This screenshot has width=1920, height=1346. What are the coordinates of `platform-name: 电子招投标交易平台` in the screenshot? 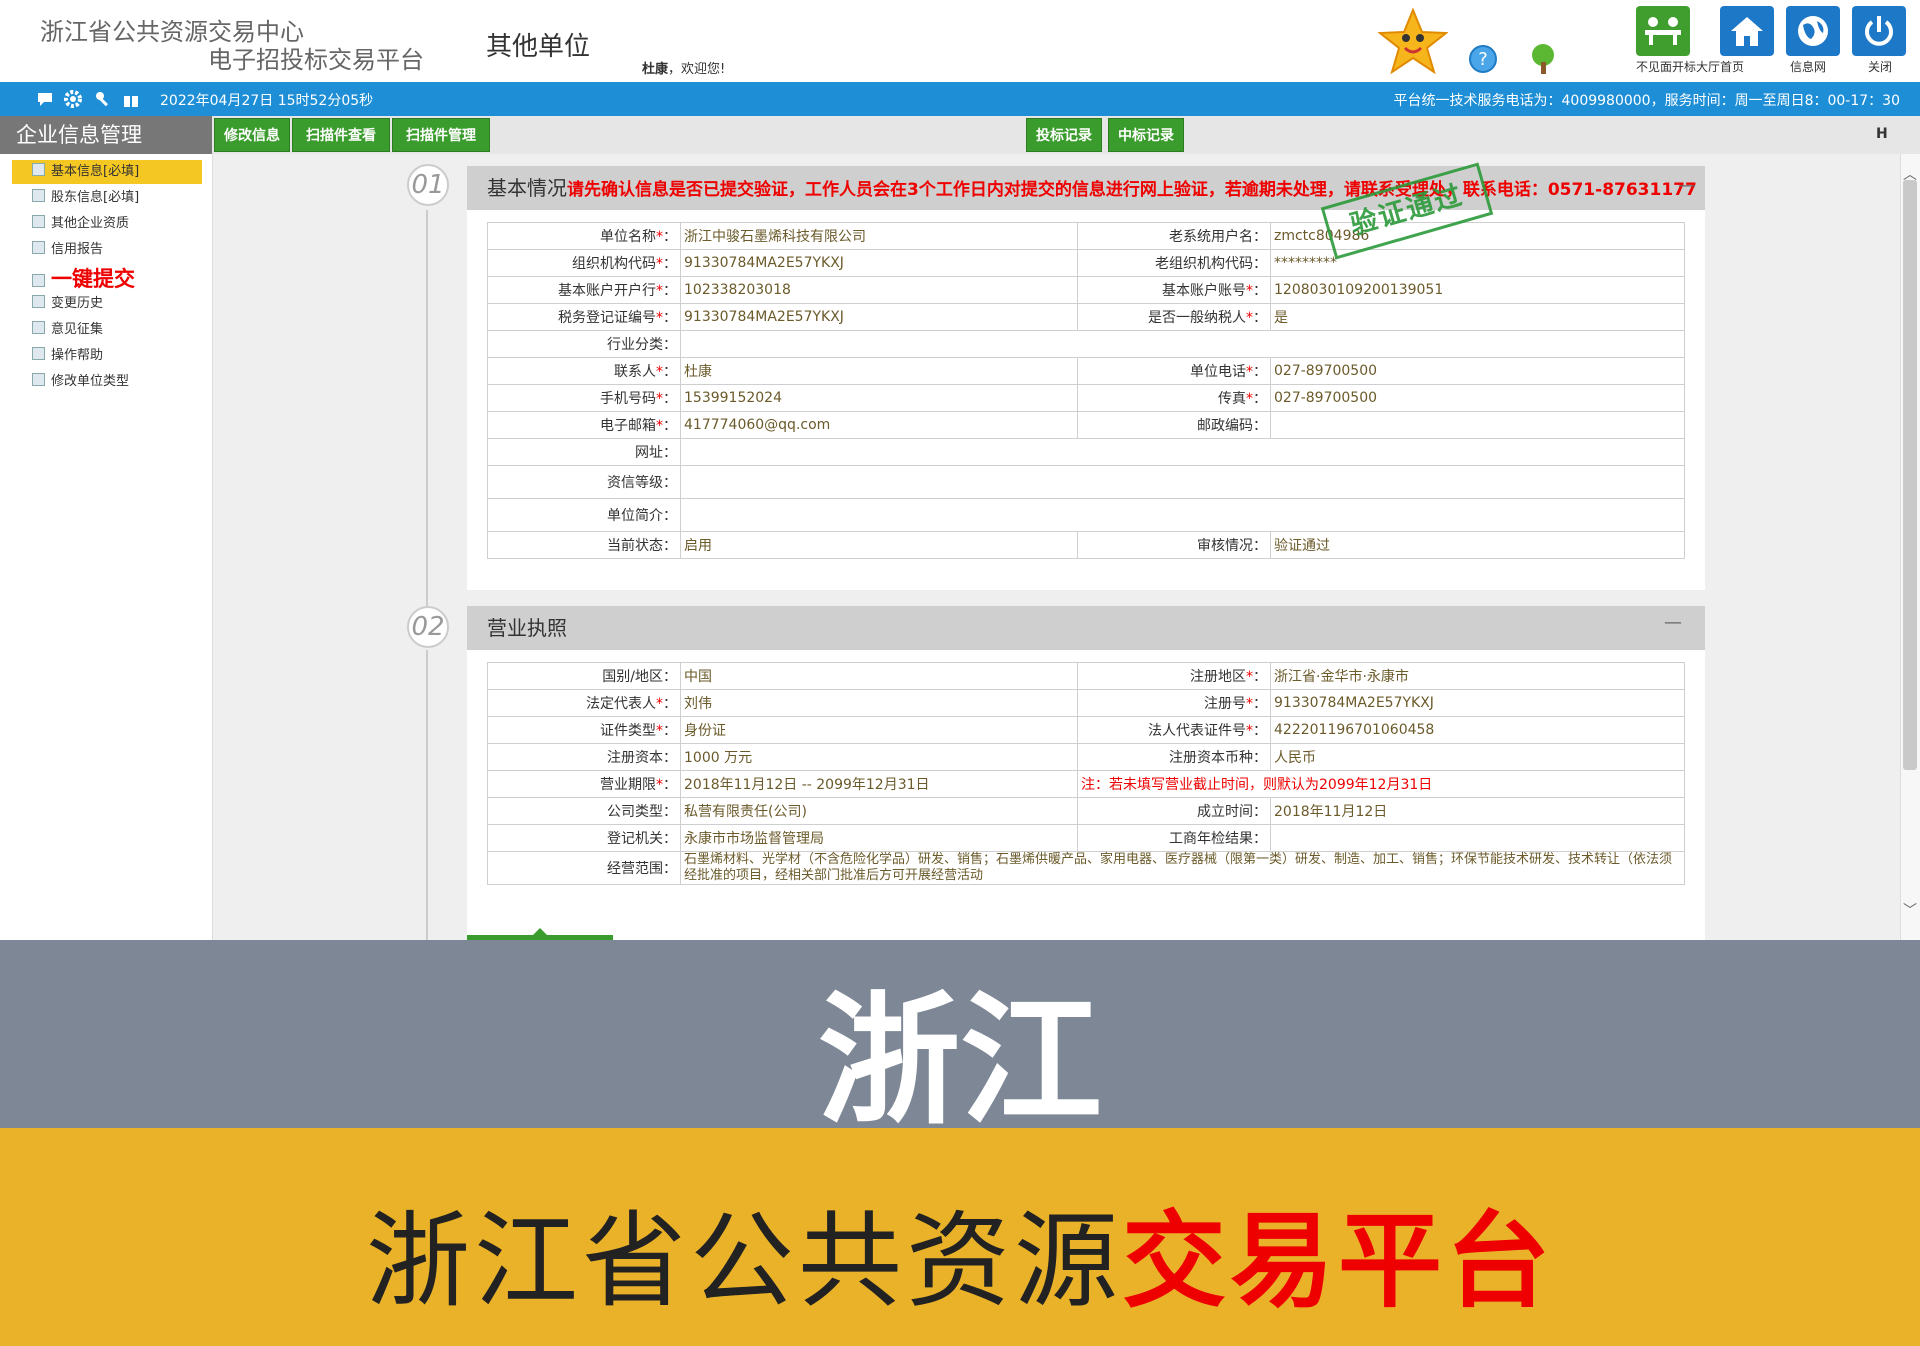 It's located at (316, 60).